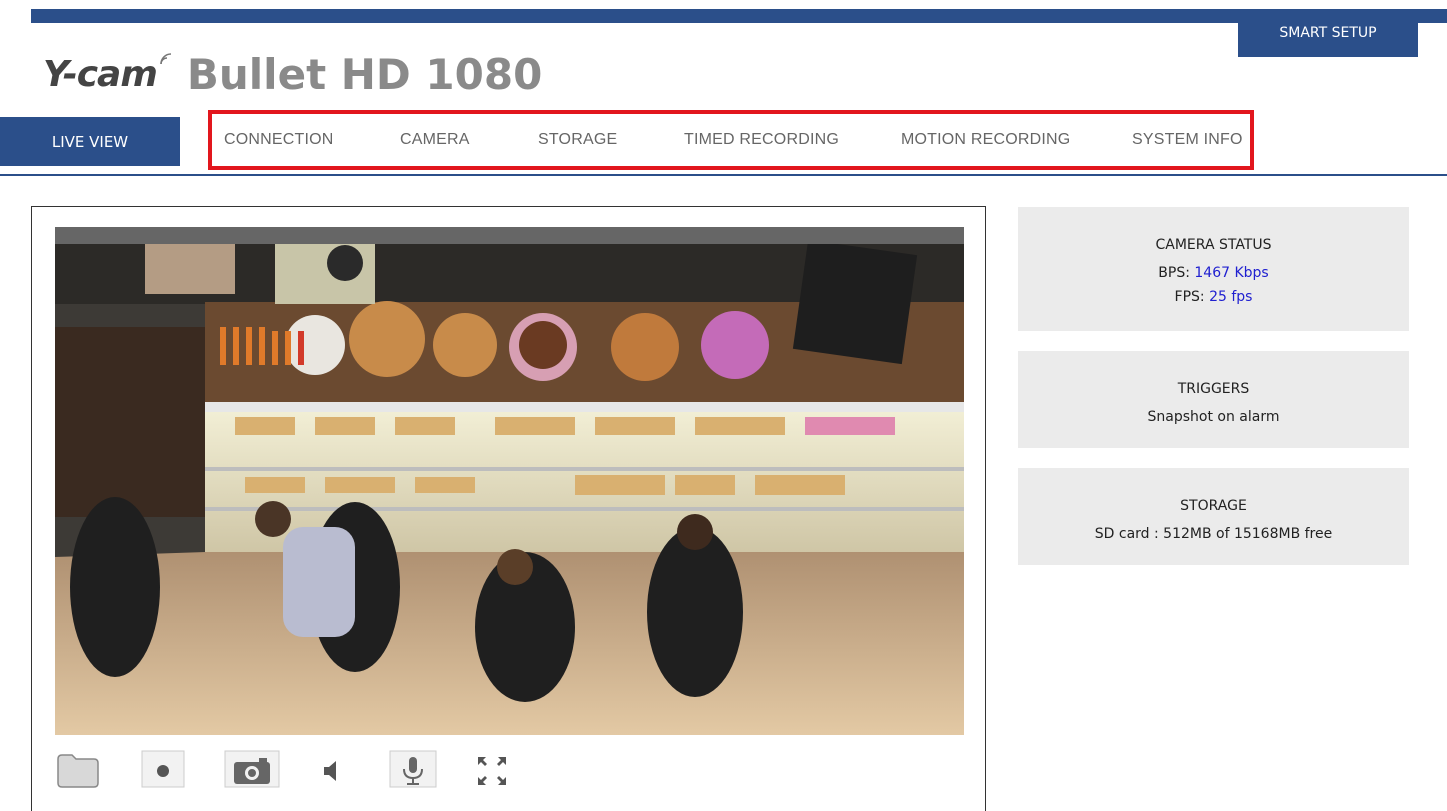 The height and width of the screenshot is (811, 1447). Describe the element at coordinates (1213, 417) in the screenshot. I see `triggers-text: Snapshot on alarm` at that location.